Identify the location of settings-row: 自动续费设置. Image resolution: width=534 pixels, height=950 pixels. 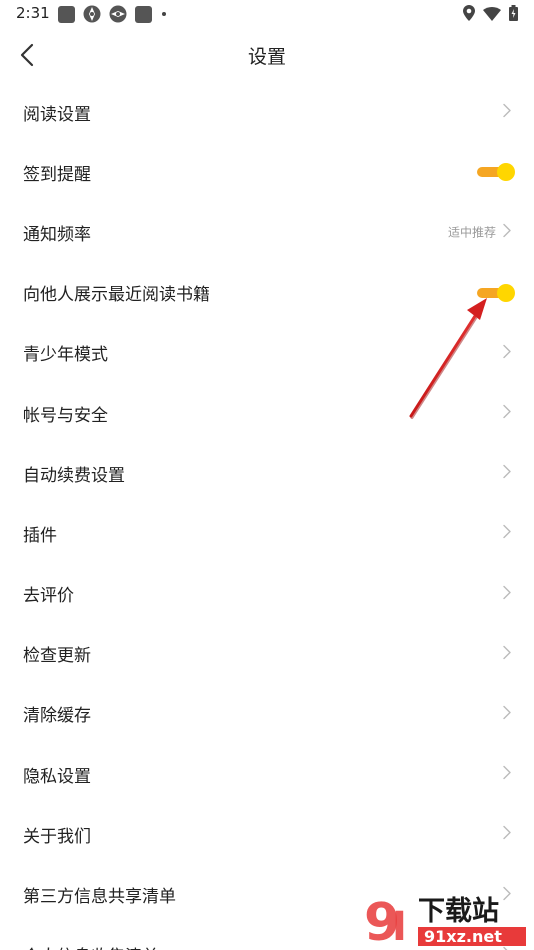
(267, 473).